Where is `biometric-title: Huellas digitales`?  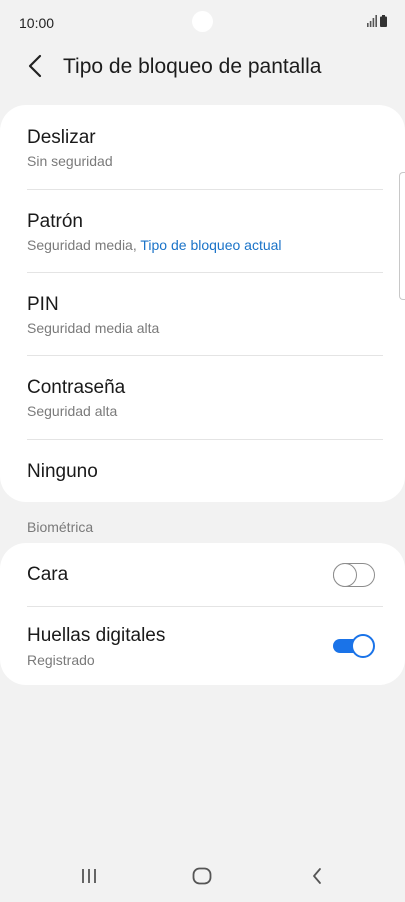 biometric-title: Huellas digitales is located at coordinates (96, 635).